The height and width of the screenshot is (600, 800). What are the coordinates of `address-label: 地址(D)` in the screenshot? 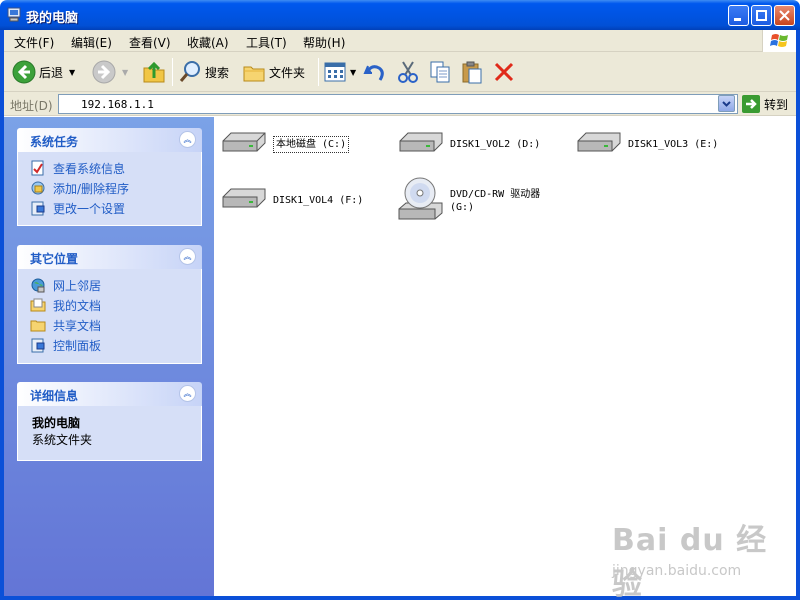 It's located at (31, 106).